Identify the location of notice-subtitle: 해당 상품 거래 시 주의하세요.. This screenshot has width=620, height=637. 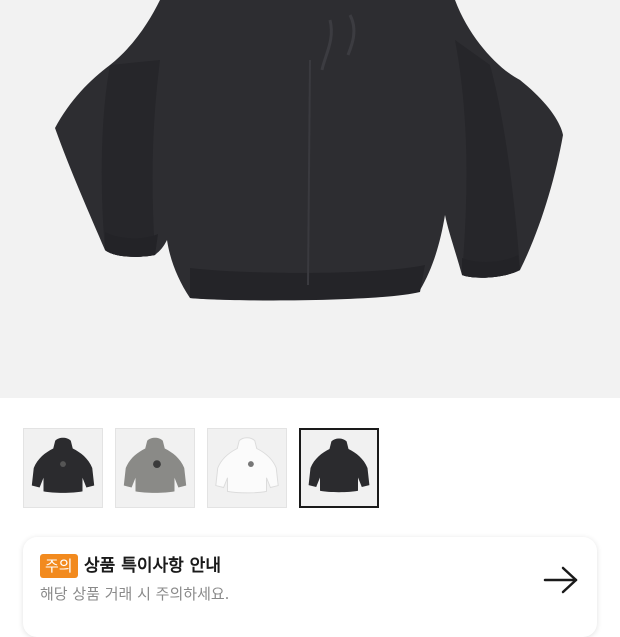
(135, 594).